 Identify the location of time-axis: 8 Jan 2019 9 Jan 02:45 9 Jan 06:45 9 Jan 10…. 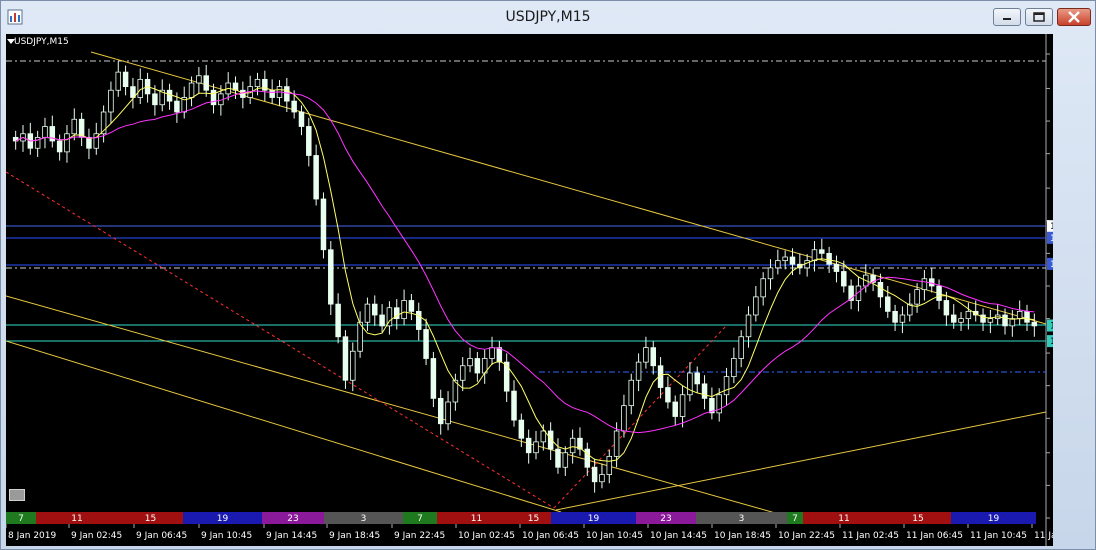
(529, 532).